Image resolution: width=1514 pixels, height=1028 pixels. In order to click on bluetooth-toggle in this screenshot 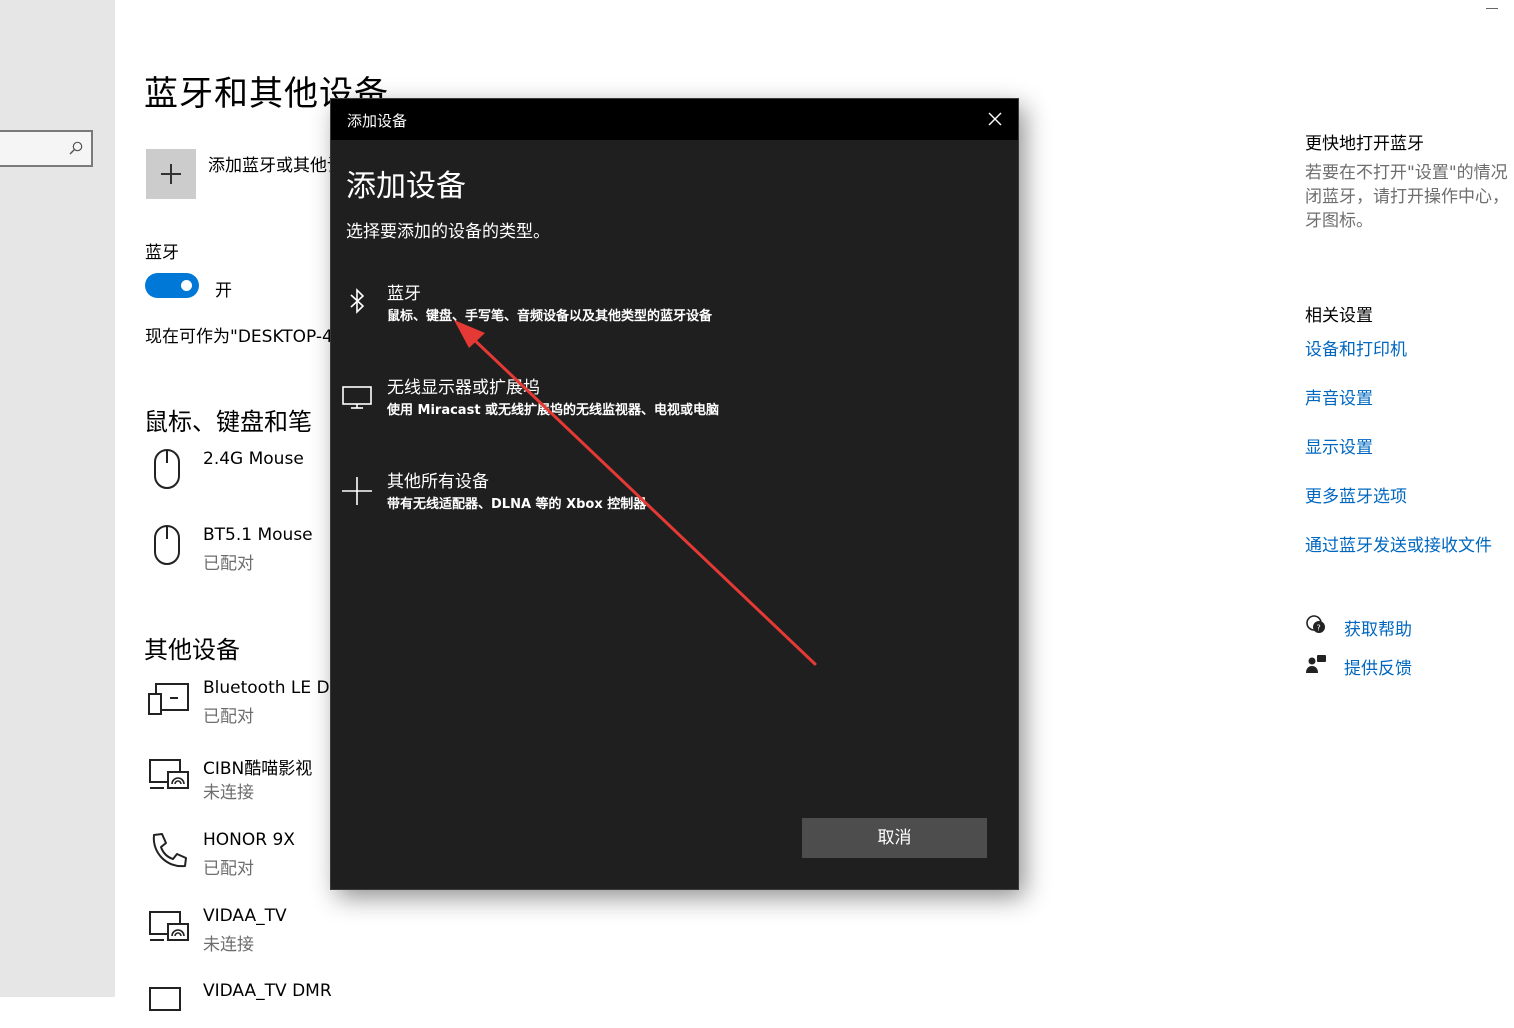, I will do `click(172, 285)`.